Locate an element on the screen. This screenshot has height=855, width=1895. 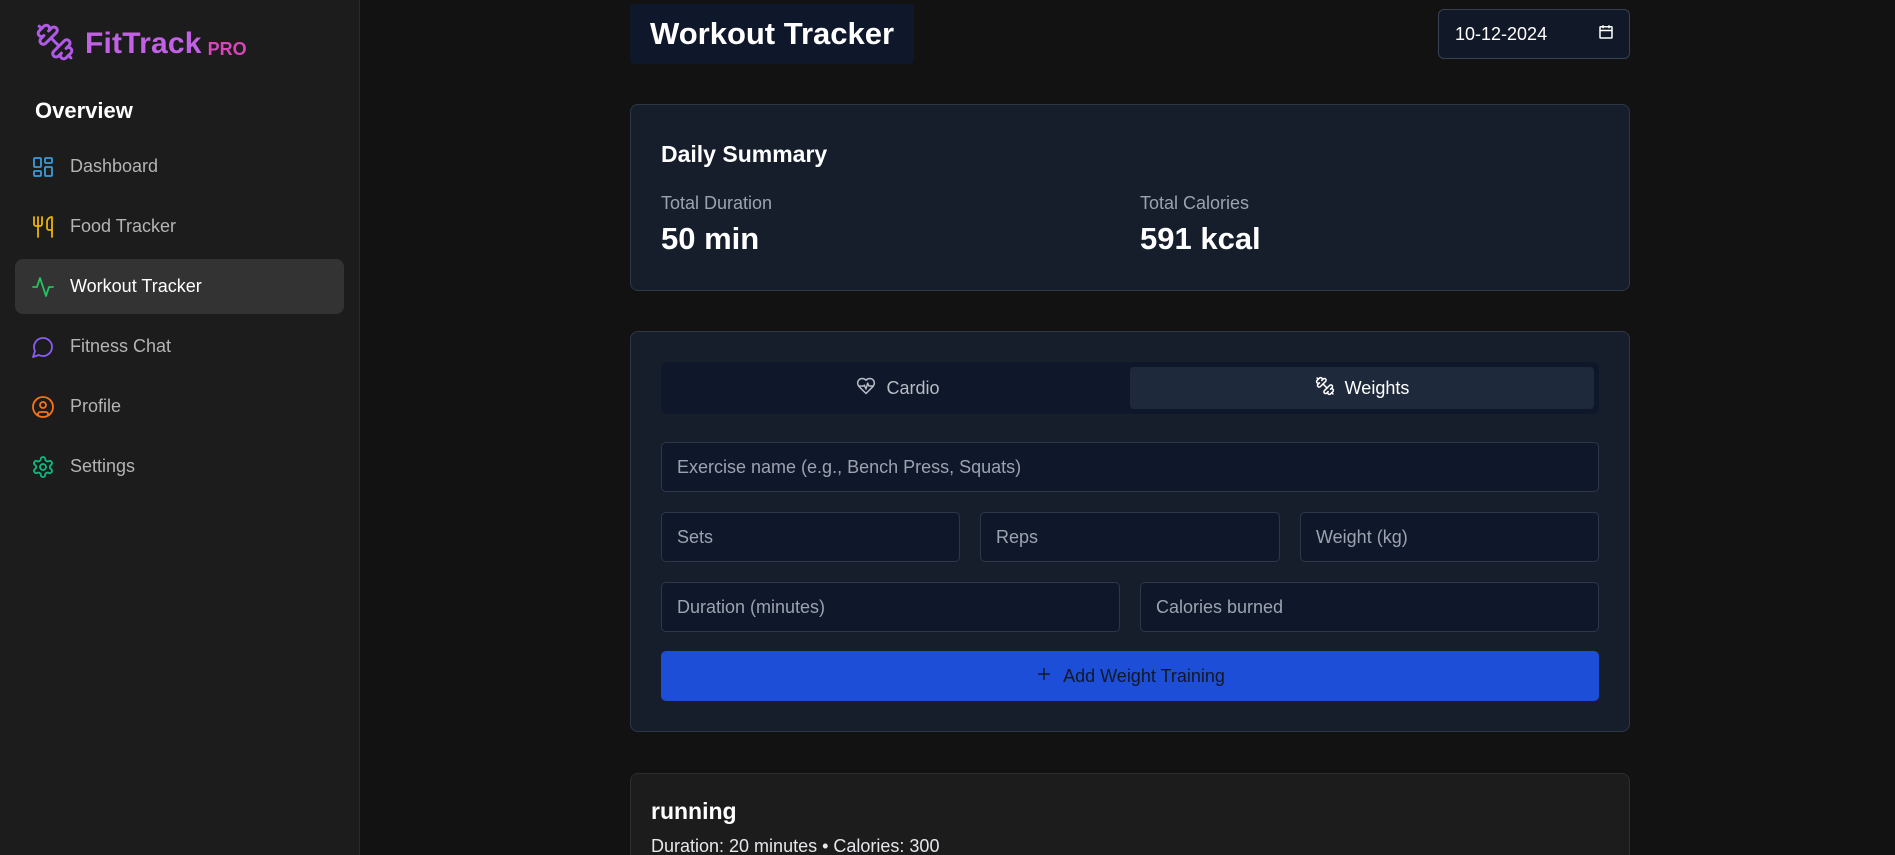
sidebar-item-label: Workout Tracker is located at coordinates (136, 286).